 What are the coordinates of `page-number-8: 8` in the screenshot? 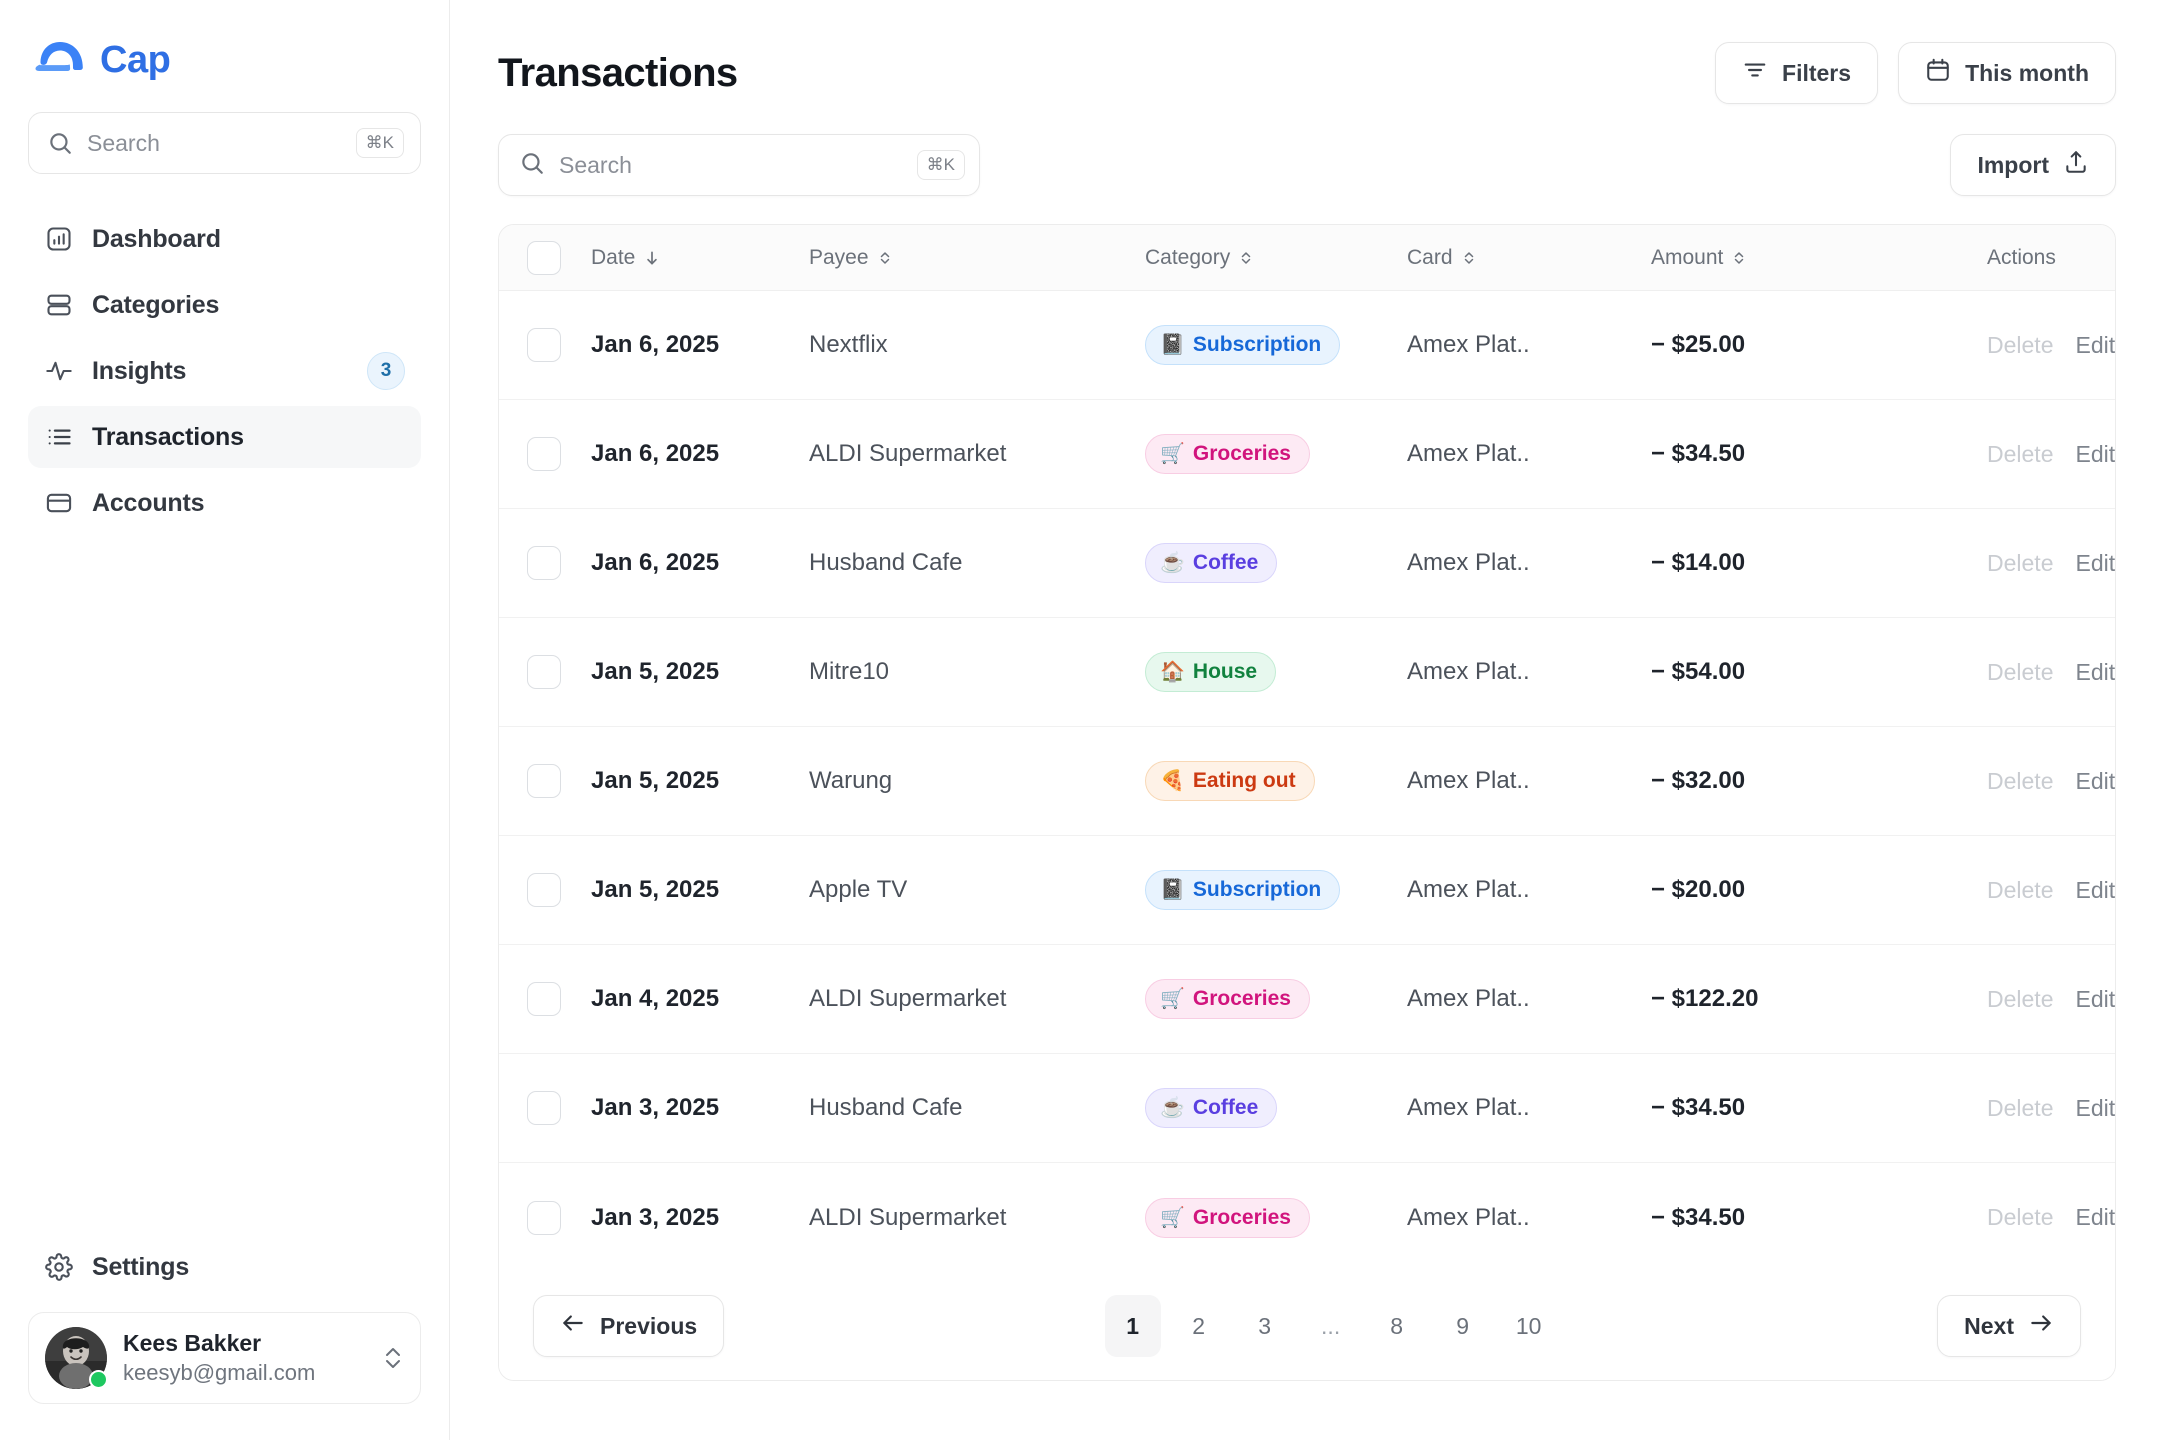 It's located at (1397, 1326).